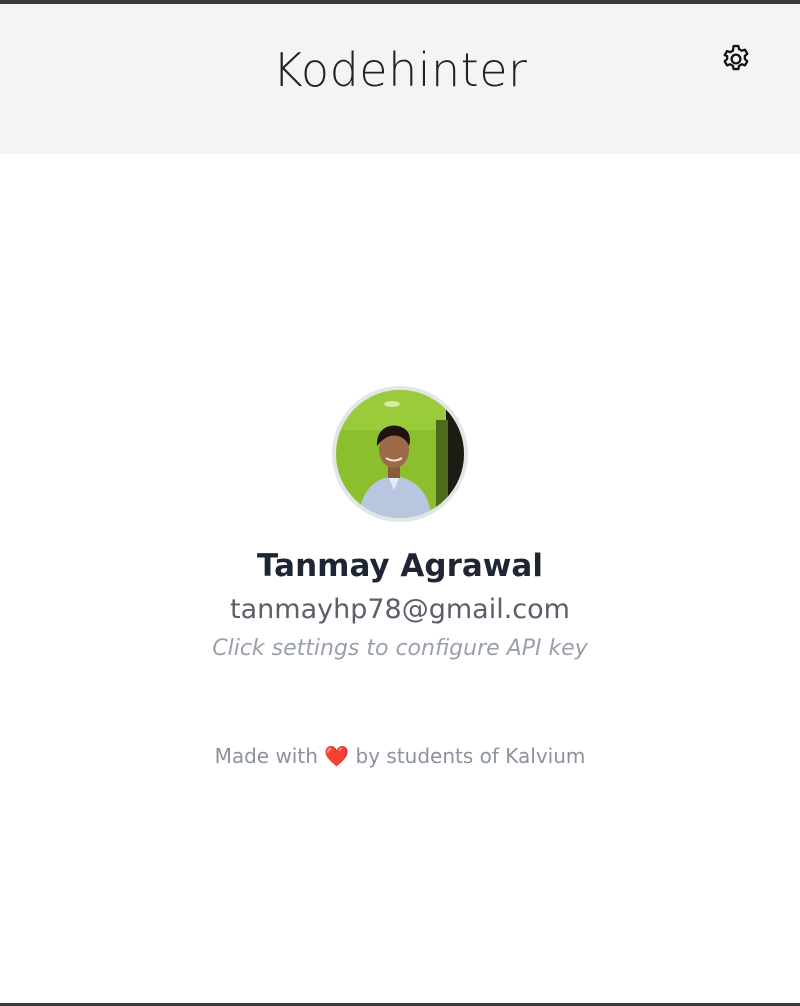 This screenshot has height=1006, width=800. I want to click on settings-button, so click(736, 61).